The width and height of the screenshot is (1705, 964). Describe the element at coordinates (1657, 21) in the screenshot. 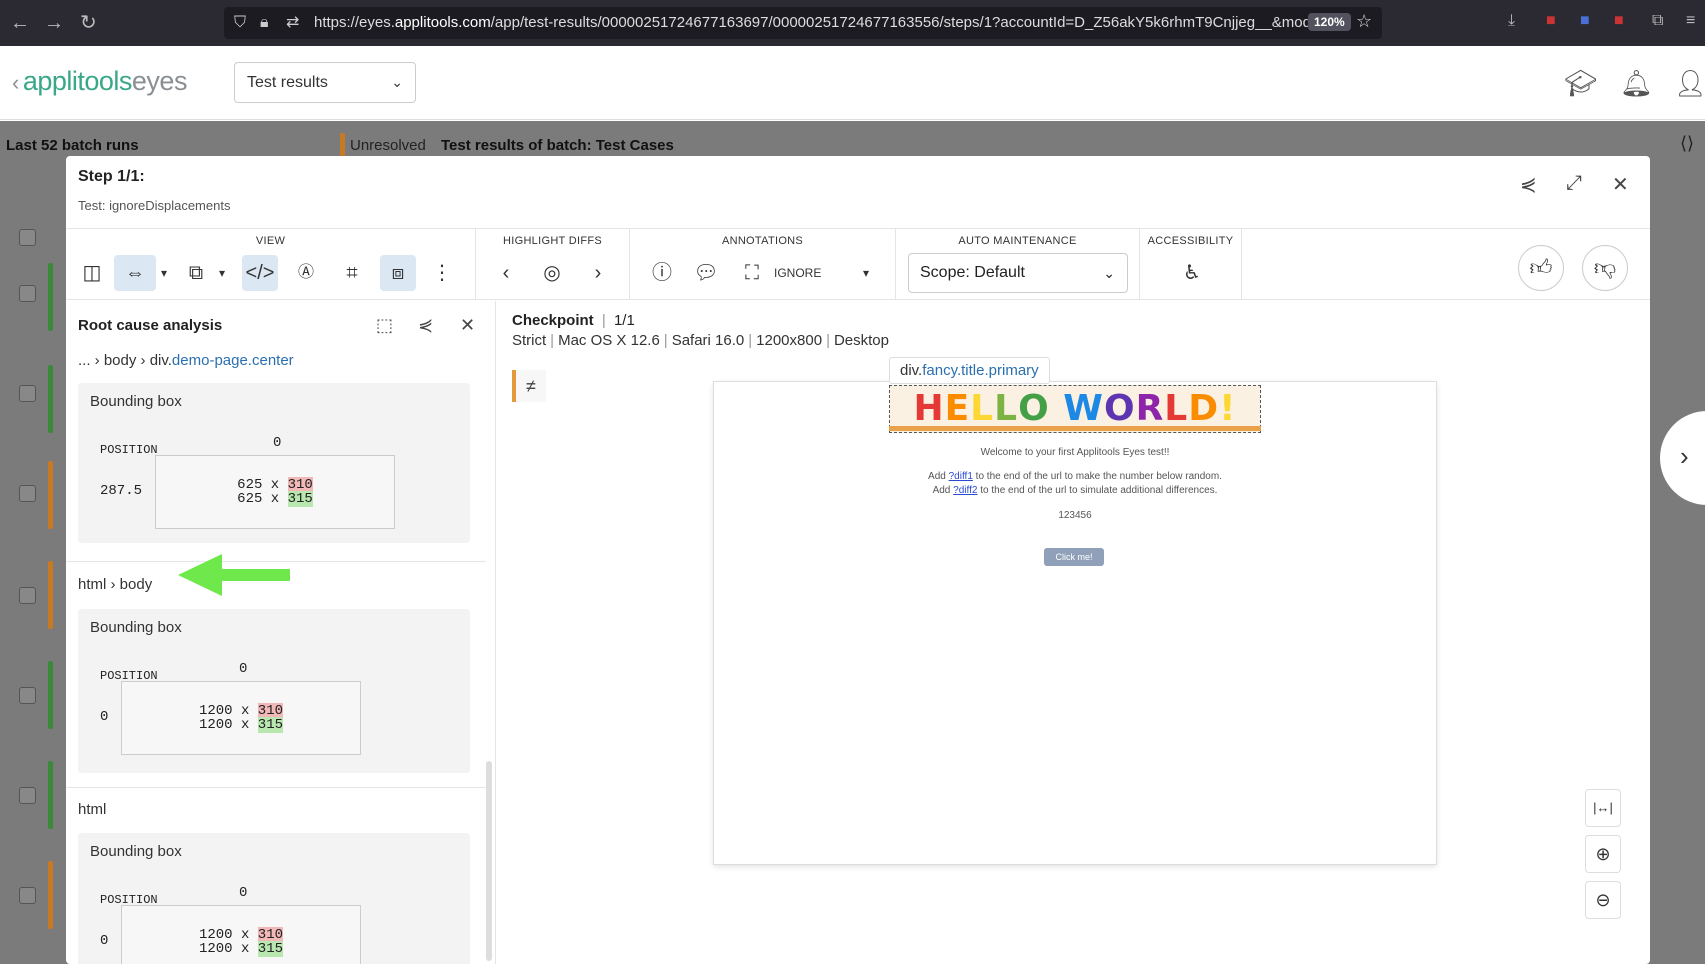

I see `extensions-icon: ⧉` at that location.